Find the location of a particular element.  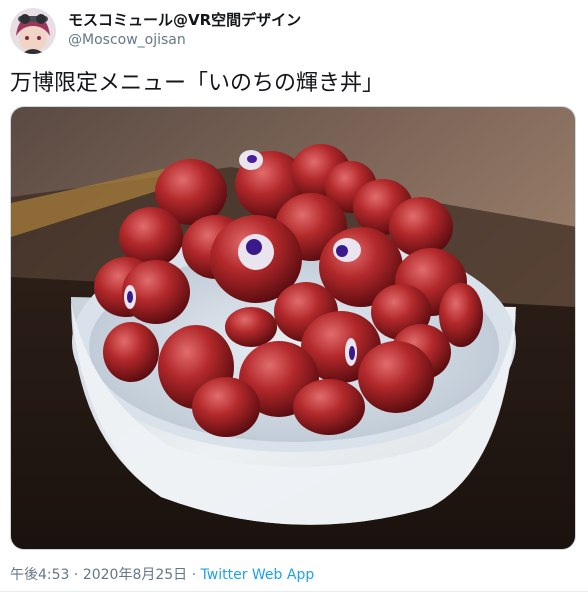

tweet-source-link: Twitter Web App is located at coordinates (258, 575).